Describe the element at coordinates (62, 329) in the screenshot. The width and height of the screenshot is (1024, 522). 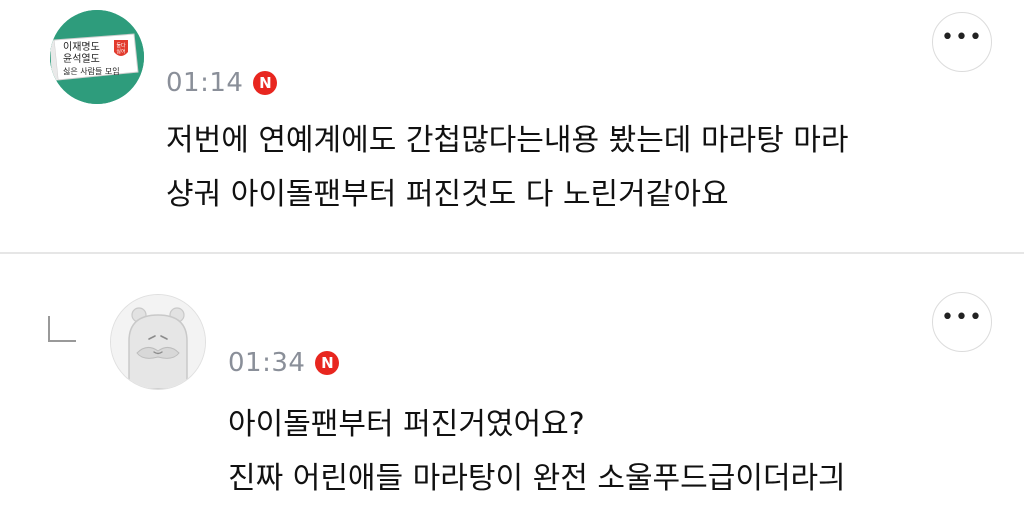
I see `reply-arrow-icon` at that location.